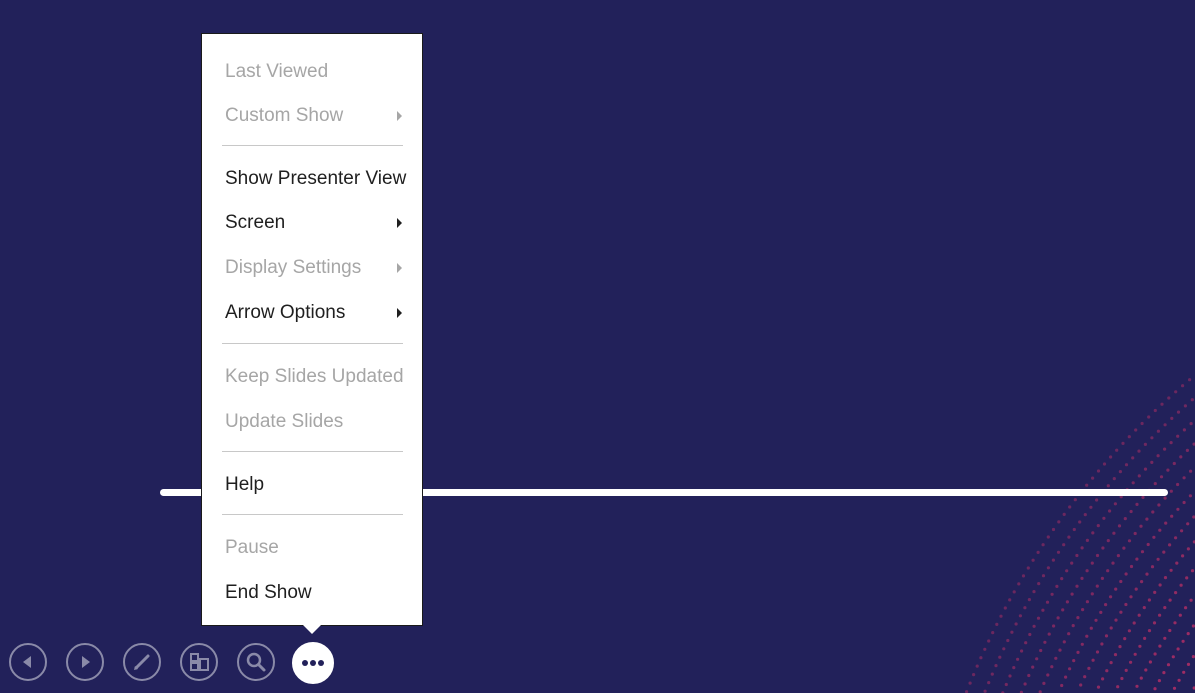  Describe the element at coordinates (268, 592) in the screenshot. I see `menu-item-label: End Show` at that location.